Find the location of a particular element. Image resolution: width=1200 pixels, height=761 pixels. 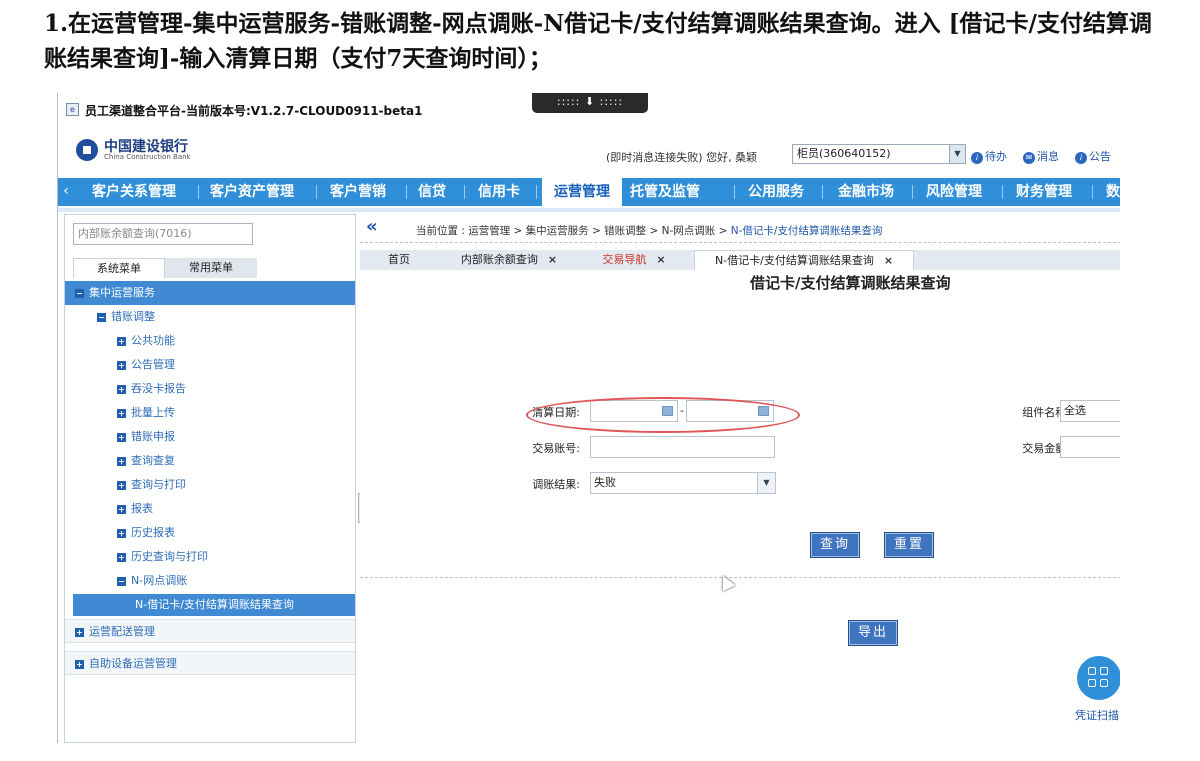

content-tabbar: 首页 内部账余额查询 × 交易导航 × N-借记卡/支付结算调账结果查询 × is located at coordinates (740, 260).